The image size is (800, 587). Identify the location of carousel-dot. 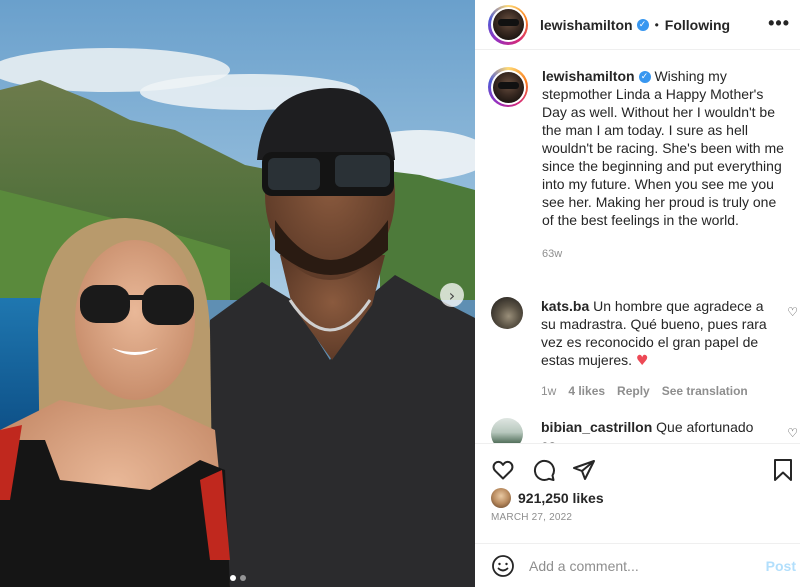
(242, 578).